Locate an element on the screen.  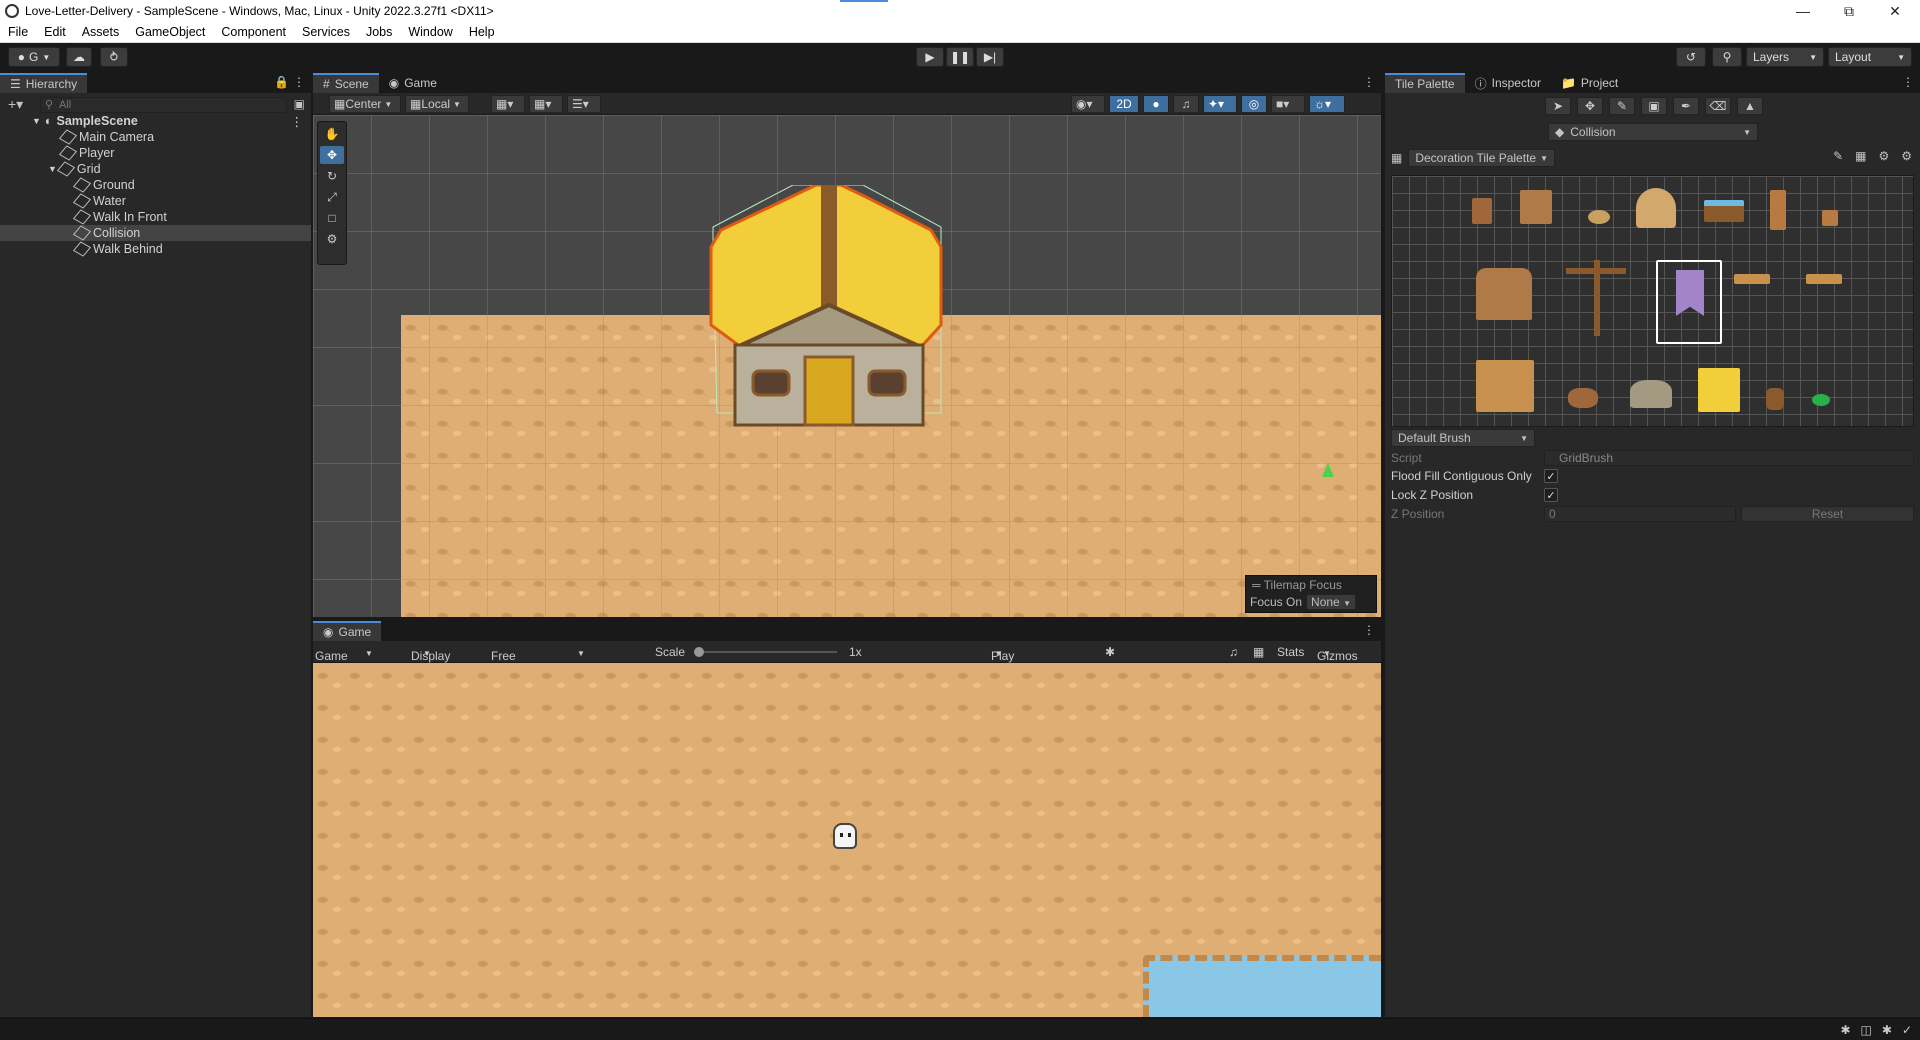
menu-services: Services is located at coordinates (326, 32).